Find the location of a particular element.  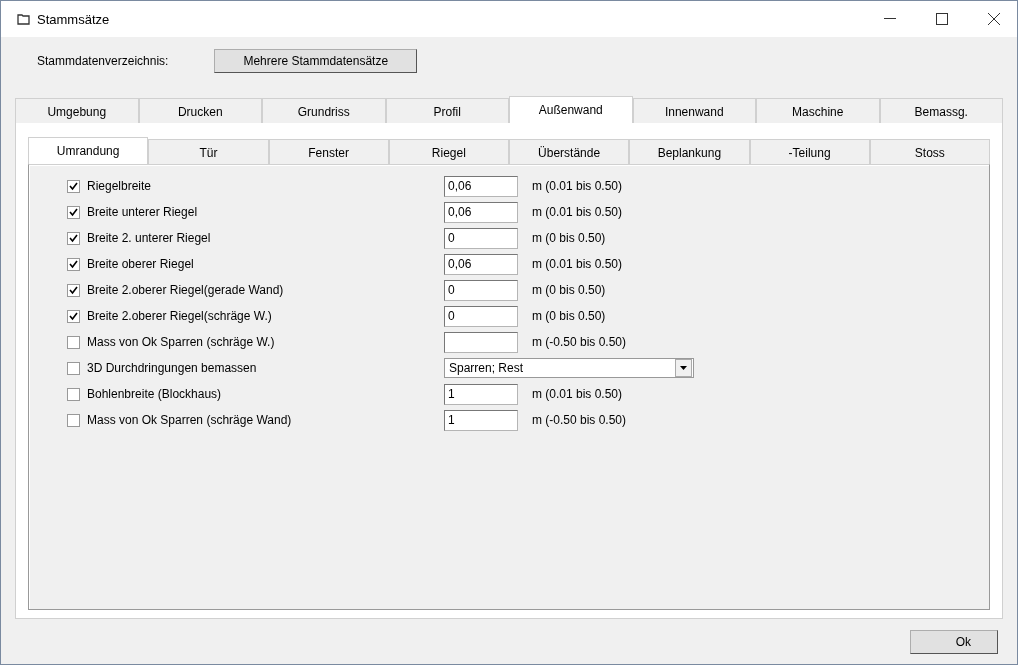

tab: Stoss is located at coordinates (929, 151).